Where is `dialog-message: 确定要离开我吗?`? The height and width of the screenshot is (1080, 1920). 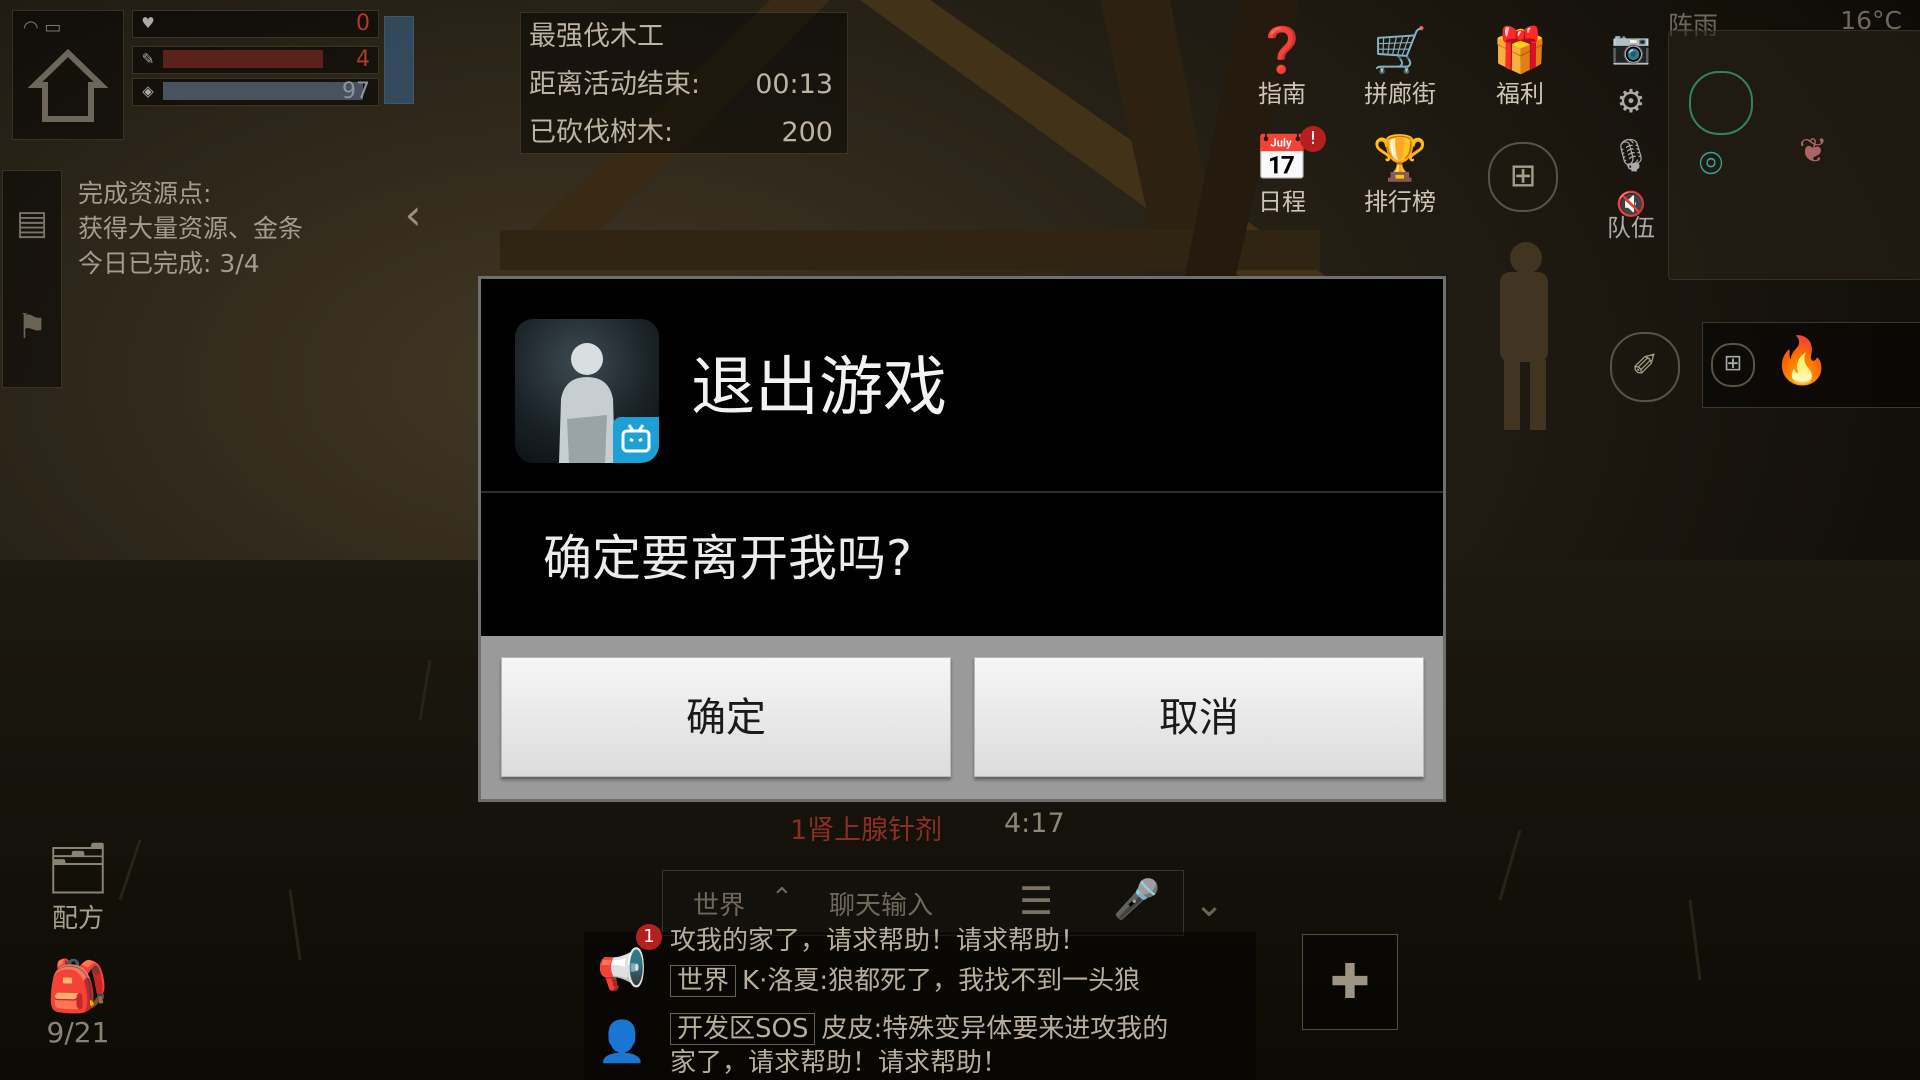
dialog-message: 确定要离开我吗? is located at coordinates (728, 558).